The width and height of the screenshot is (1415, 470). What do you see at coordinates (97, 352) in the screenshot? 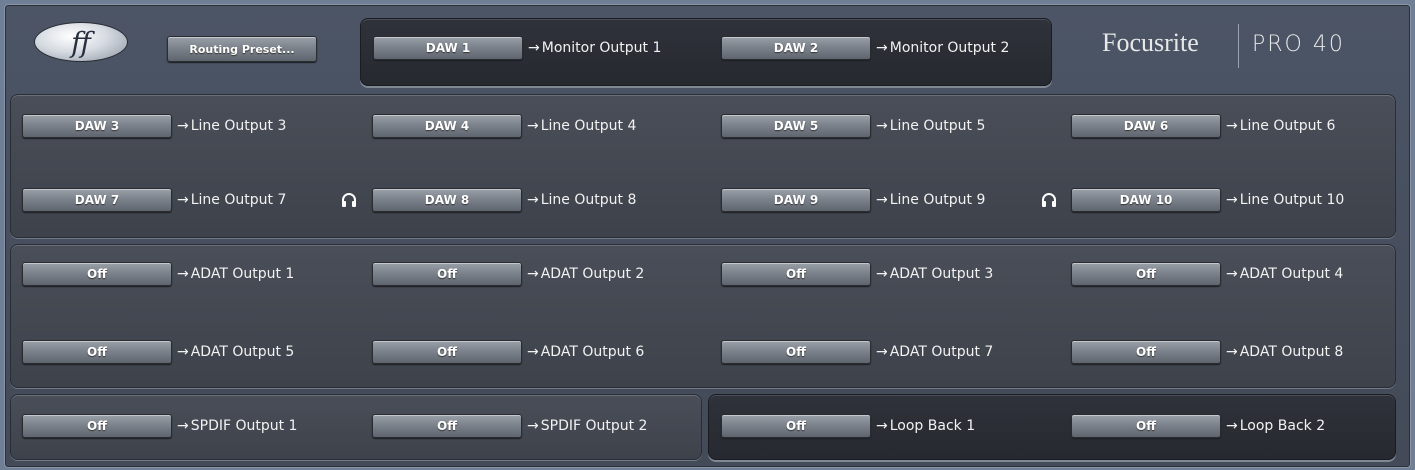
I see `adat-source-5: Off` at bounding box center [97, 352].